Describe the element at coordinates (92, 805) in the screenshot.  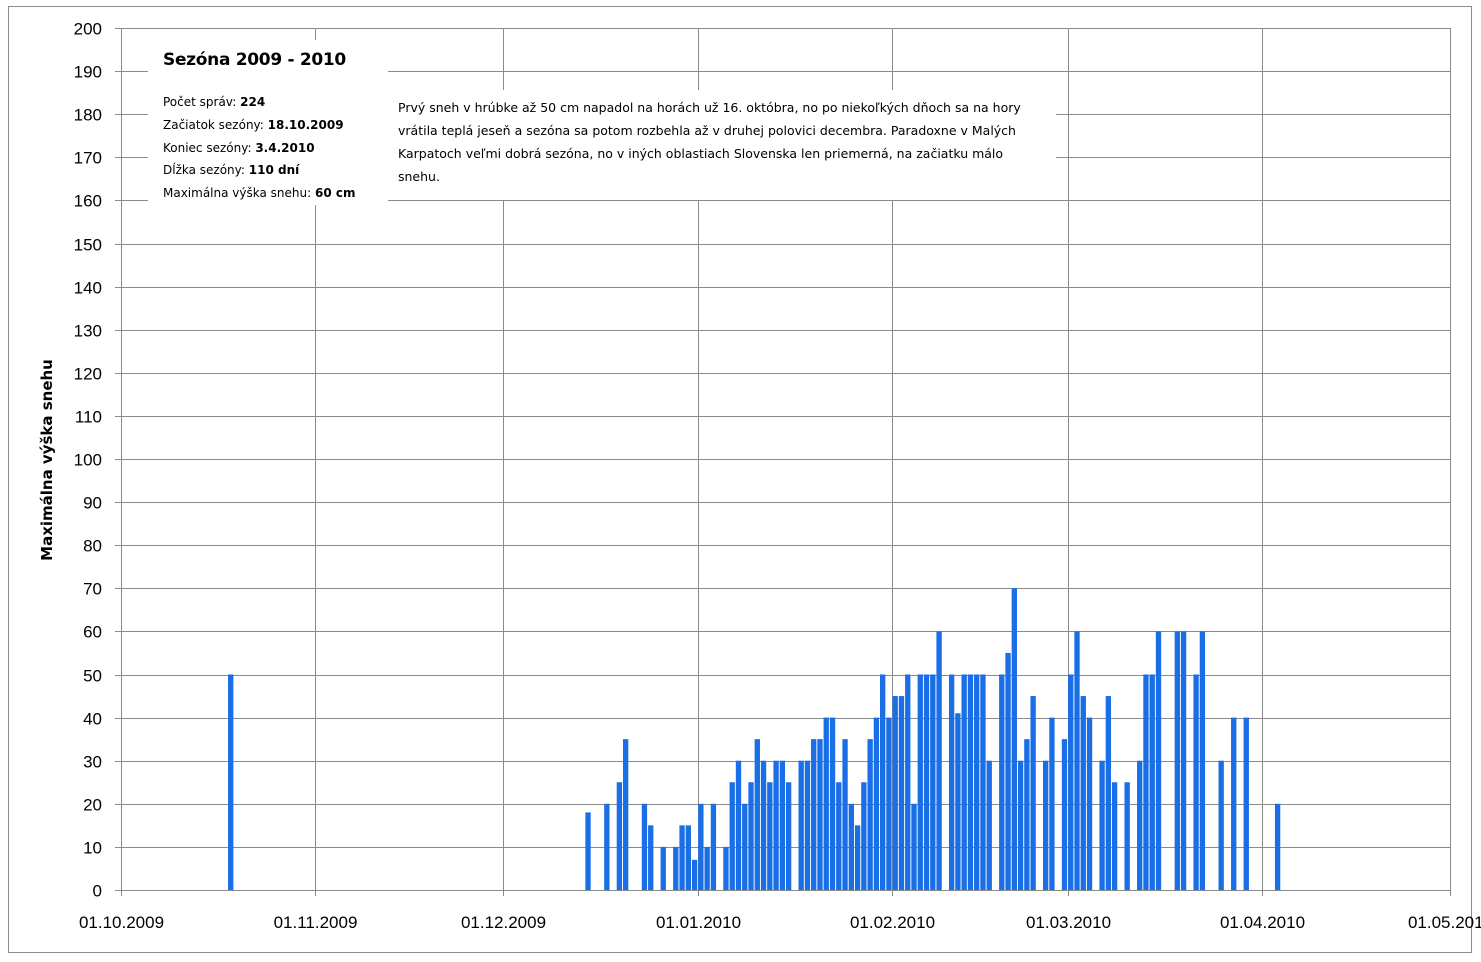
I see `y-tick-label: 20` at that location.